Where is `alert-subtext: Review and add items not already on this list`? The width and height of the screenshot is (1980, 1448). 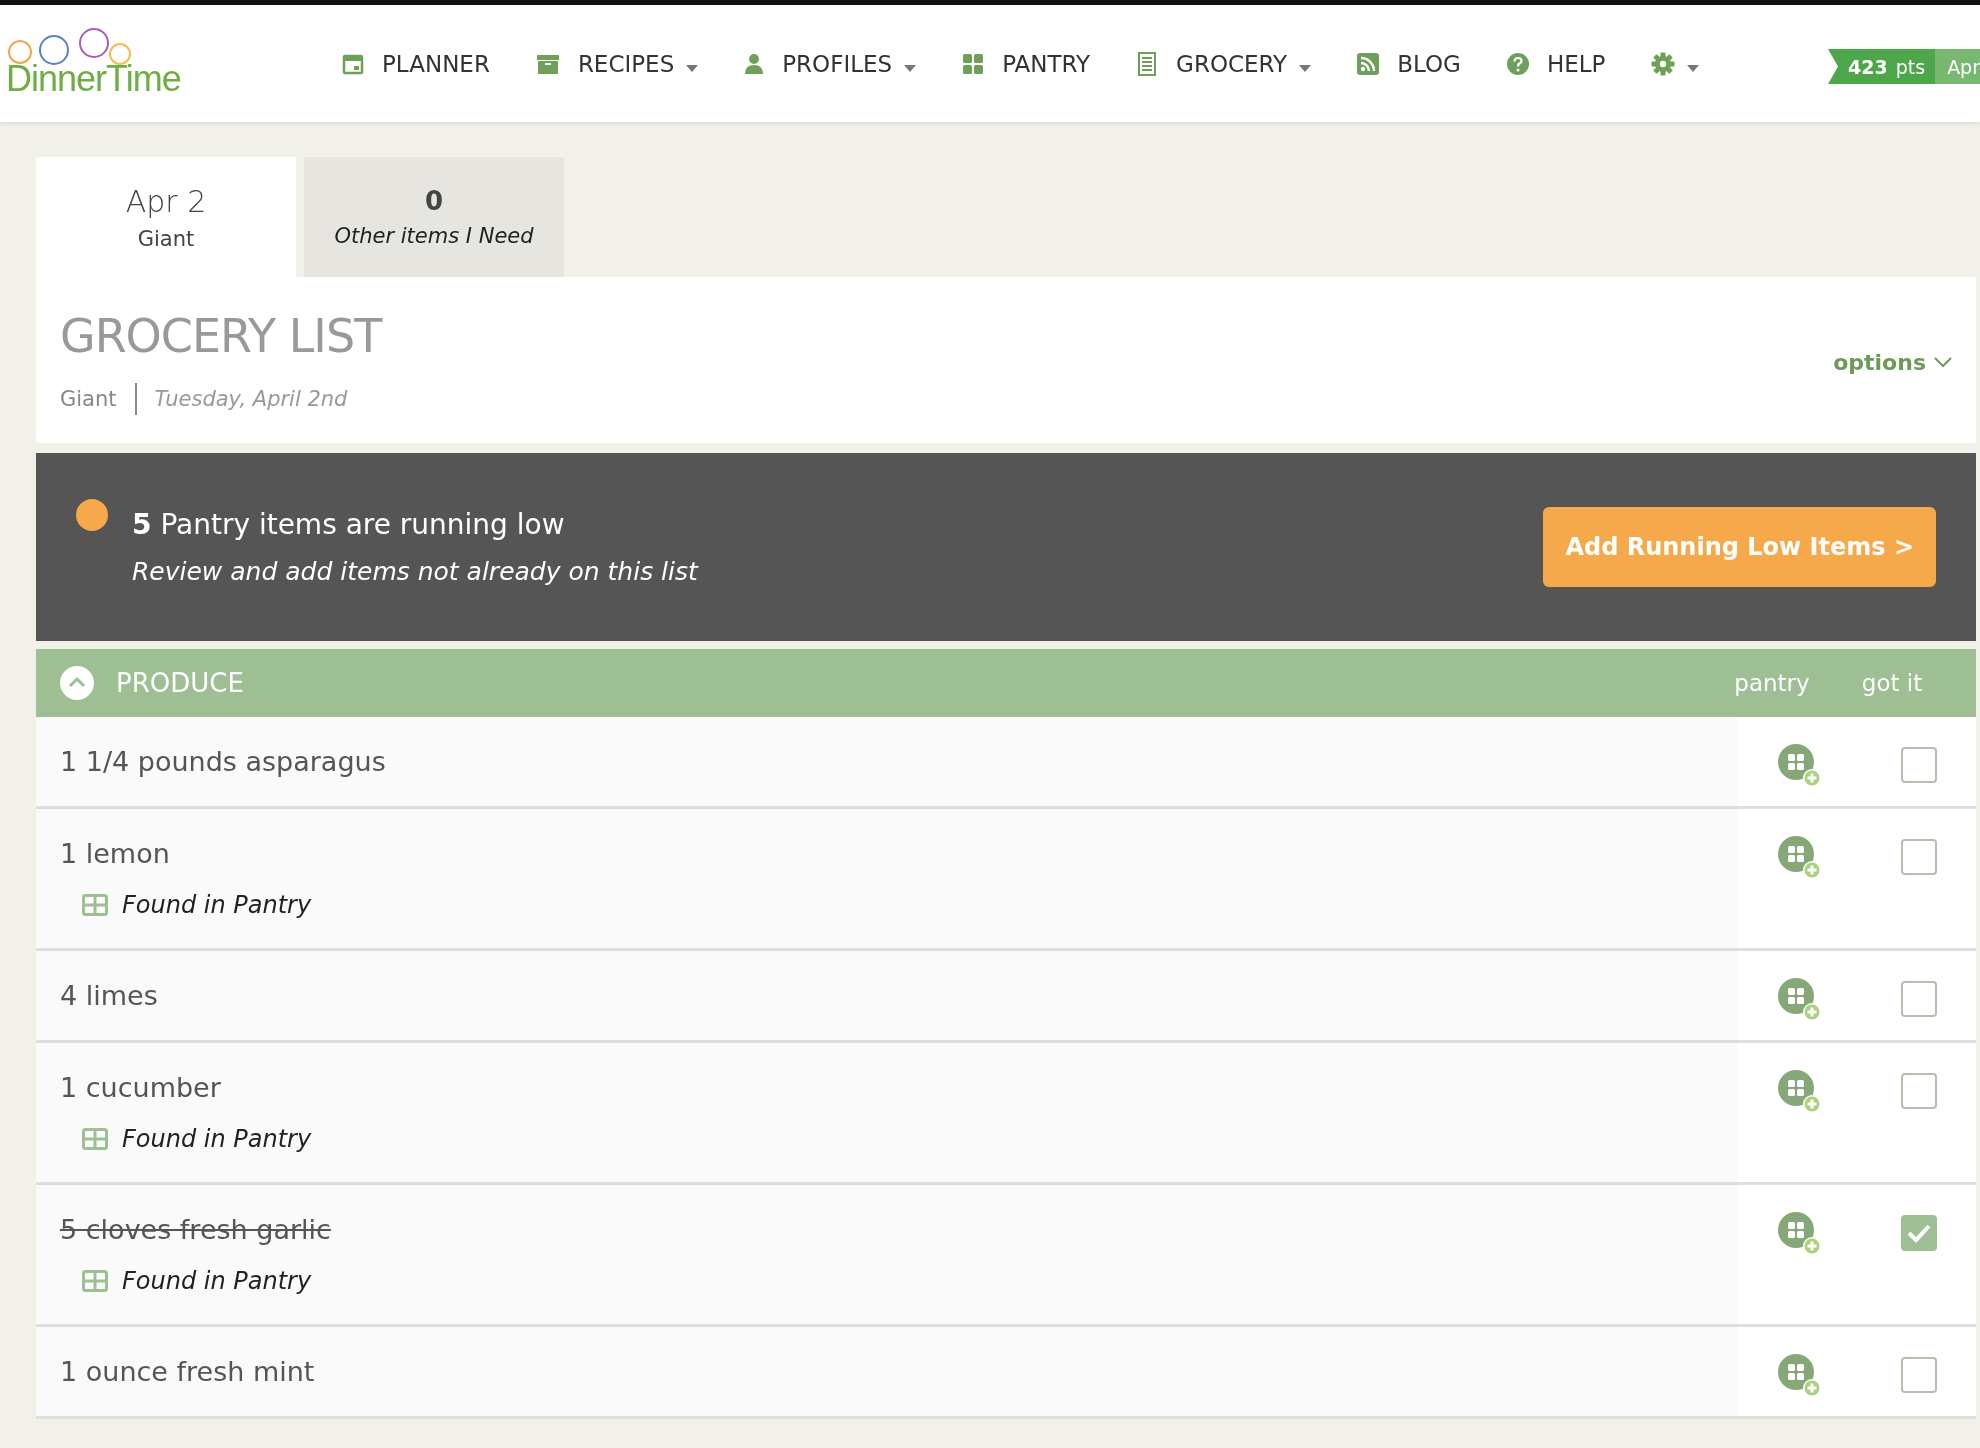
alert-subtext: Review and add items not already on this list is located at coordinates (416, 571).